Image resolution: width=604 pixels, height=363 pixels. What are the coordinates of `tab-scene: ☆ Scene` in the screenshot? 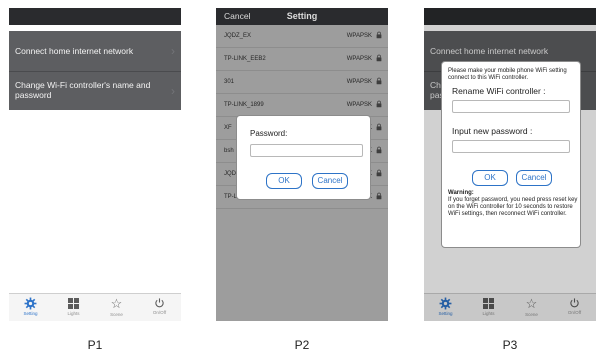 It's located at (116, 307).